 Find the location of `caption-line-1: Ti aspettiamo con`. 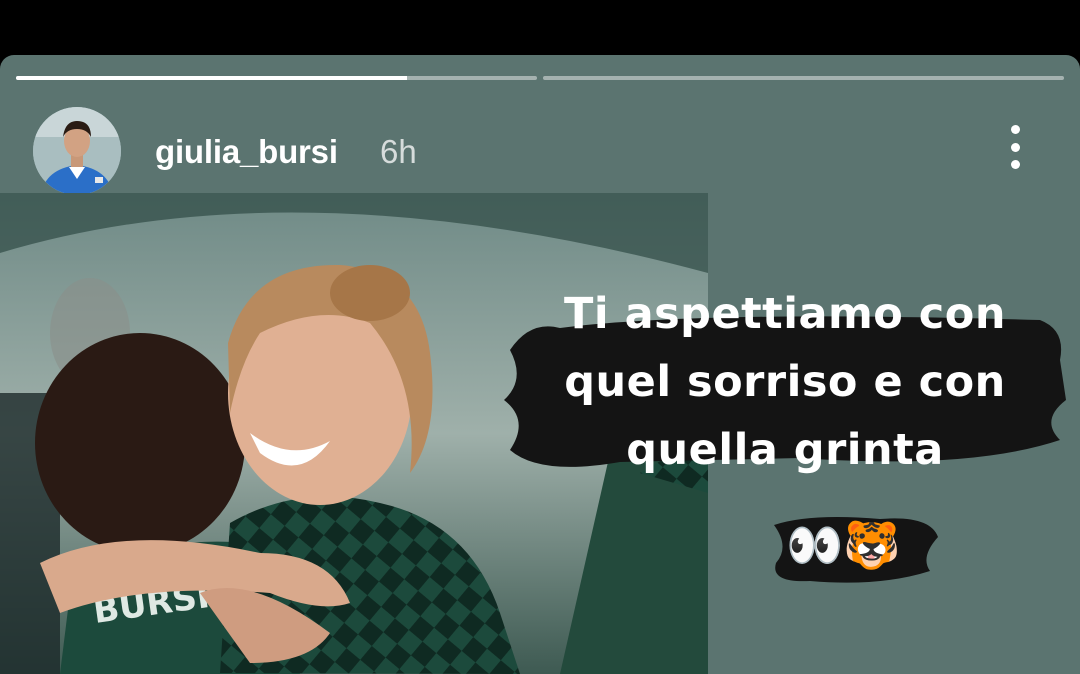

caption-line-1: Ti aspettiamo con is located at coordinates (785, 314).